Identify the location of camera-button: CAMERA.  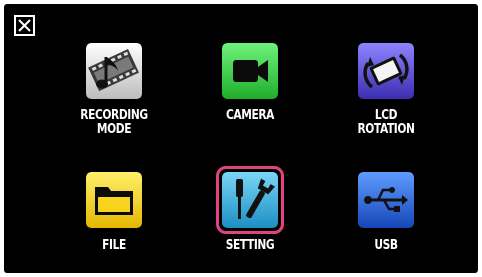
(250, 98).